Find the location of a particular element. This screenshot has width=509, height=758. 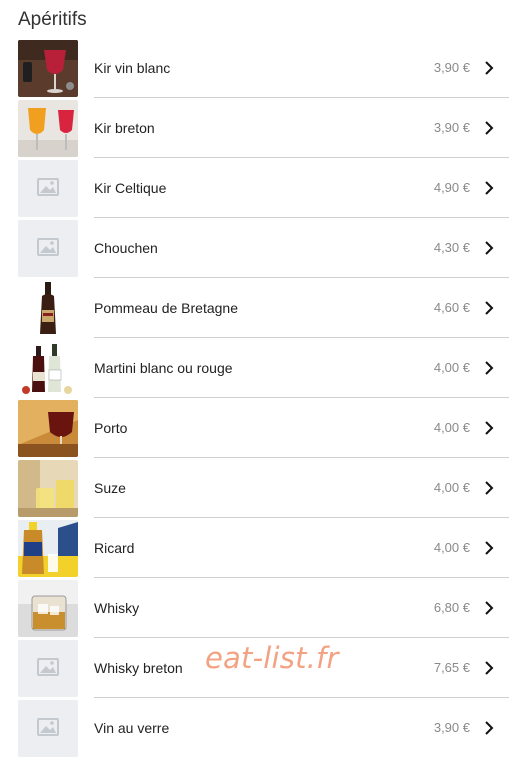

item-price: 4,60 € is located at coordinates (451, 307).